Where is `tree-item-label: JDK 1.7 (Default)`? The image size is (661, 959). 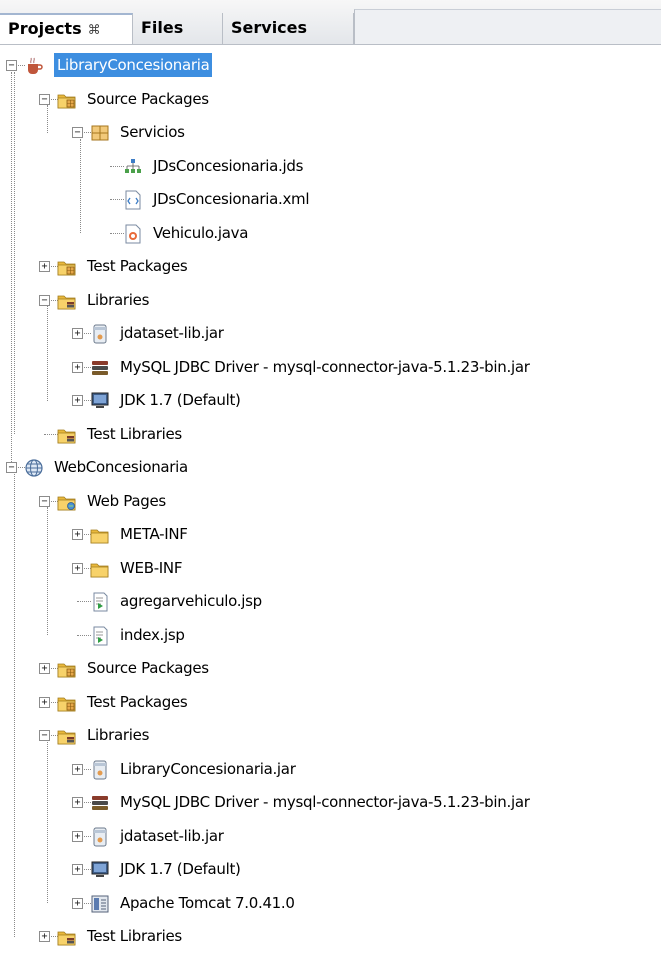
tree-item-label: JDK 1.7 (Default) is located at coordinates (180, 400).